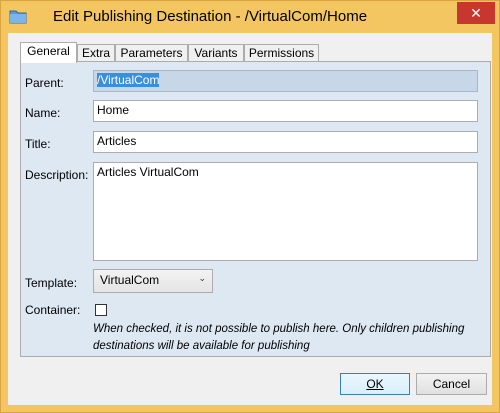 The image size is (500, 413). I want to click on template-select: VirtualCom ⌄, so click(153, 281).